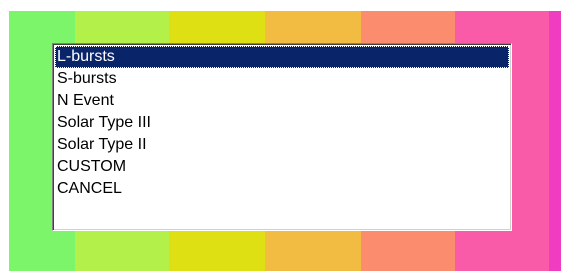 The width and height of the screenshot is (561, 279). What do you see at coordinates (282, 79) in the screenshot?
I see `list-item-s-bursts: S-bursts` at bounding box center [282, 79].